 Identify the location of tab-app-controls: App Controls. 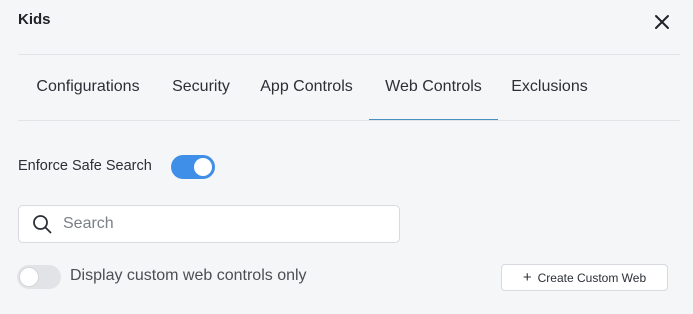
(306, 88).